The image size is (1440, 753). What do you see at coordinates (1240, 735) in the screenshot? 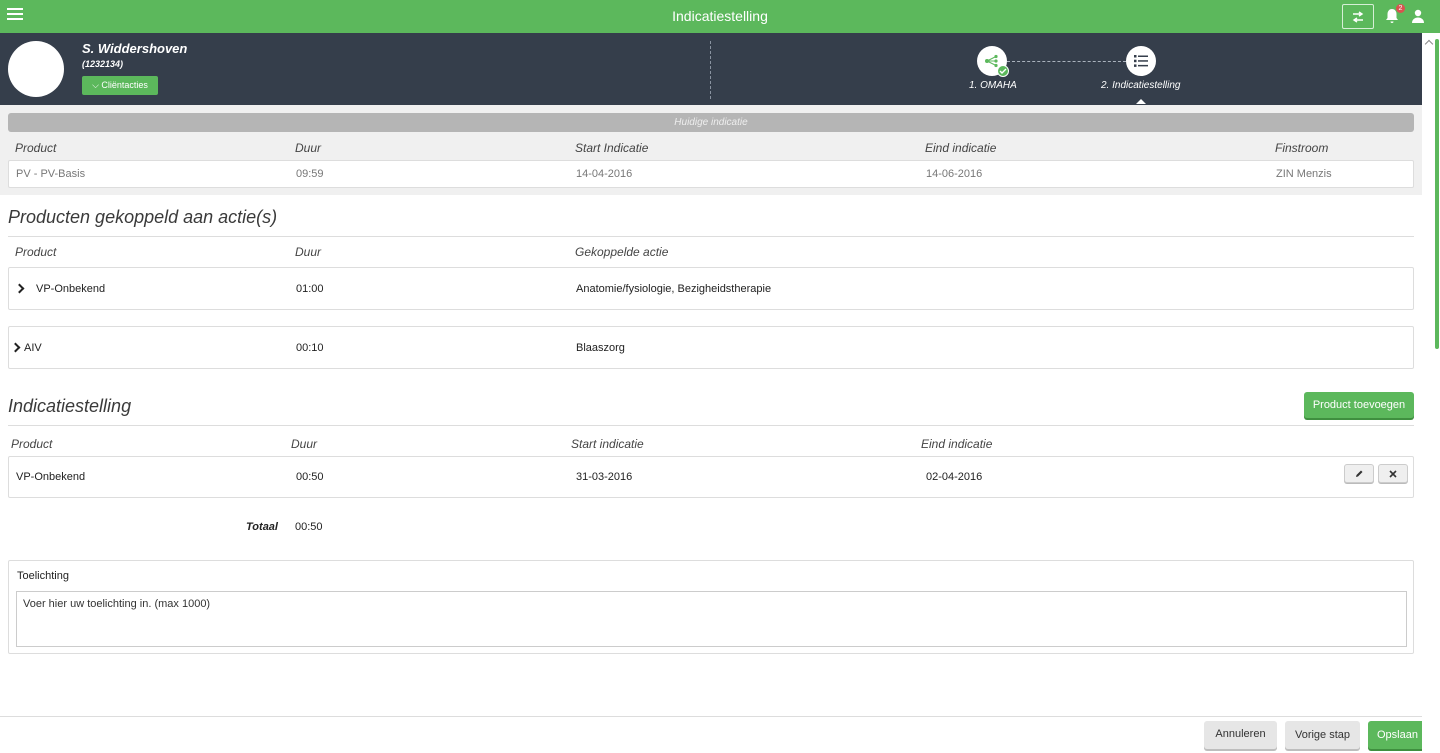
I see `cancel-button: Annuleren` at bounding box center [1240, 735].